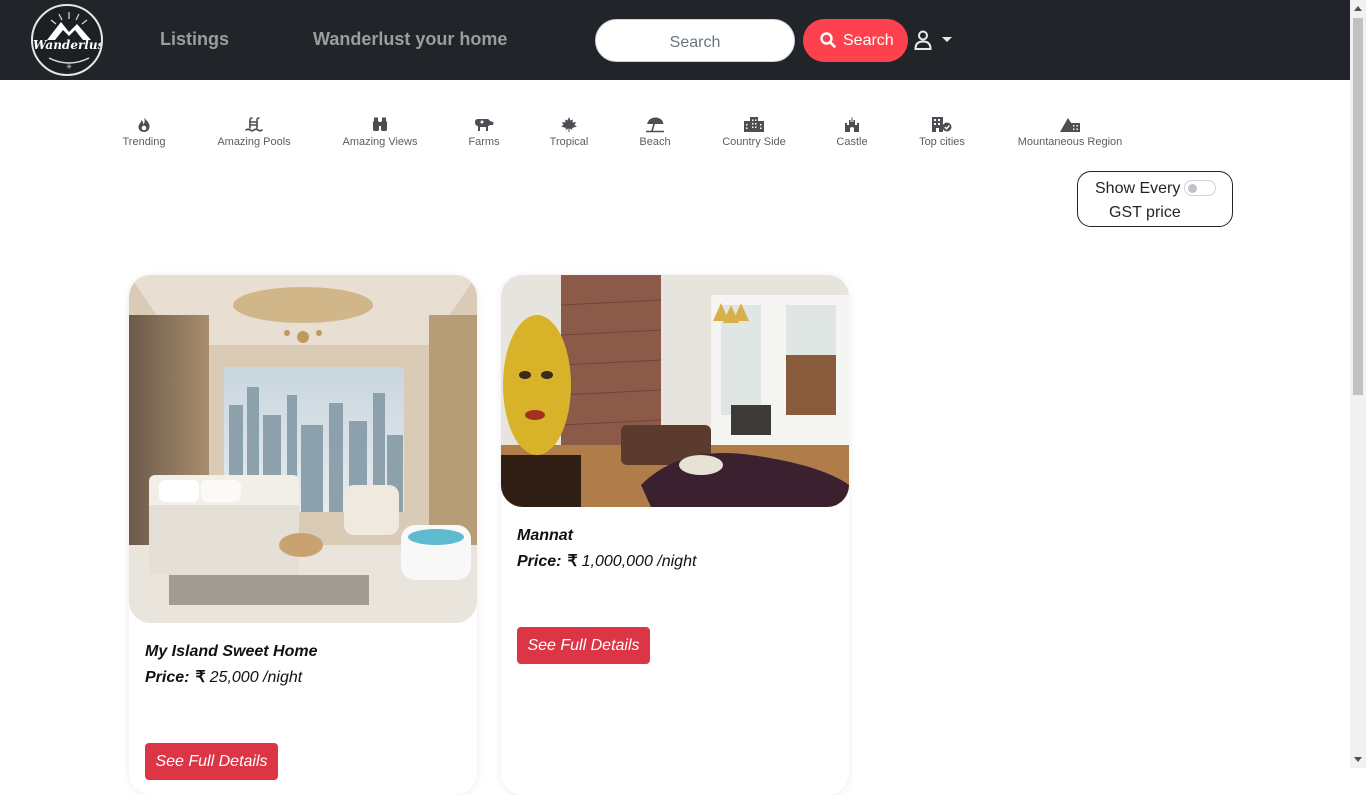 This screenshot has height=795, width=1366. Describe the element at coordinates (852, 124) in the screenshot. I see `castle-icon` at that location.